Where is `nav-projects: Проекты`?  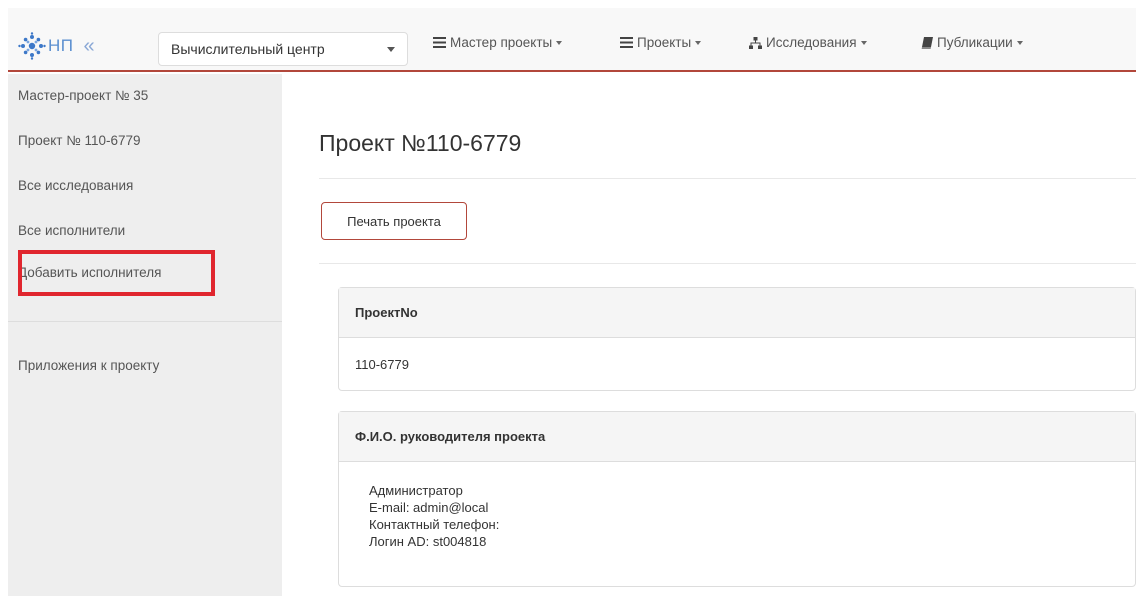 nav-projects: Проекты is located at coordinates (661, 42).